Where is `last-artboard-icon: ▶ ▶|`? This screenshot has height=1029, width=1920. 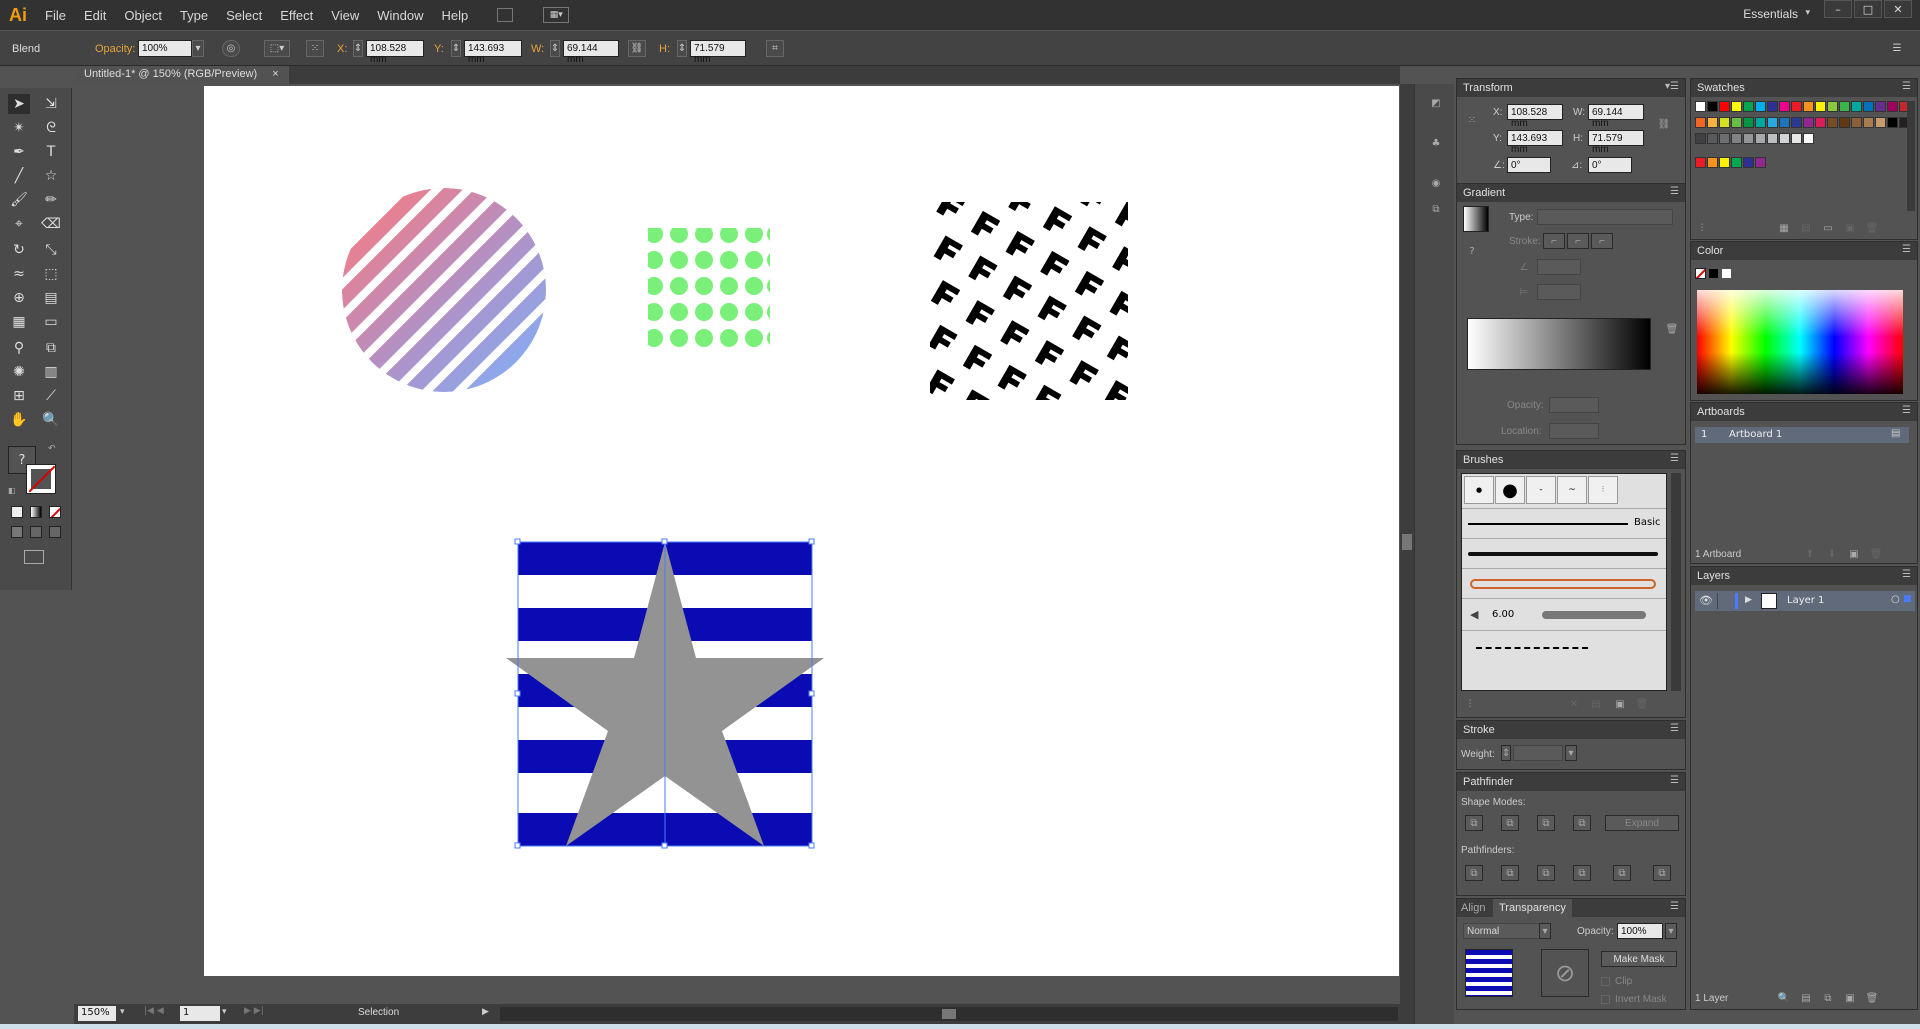
last-artboard-icon: ▶ ▶| is located at coordinates (254, 1011).